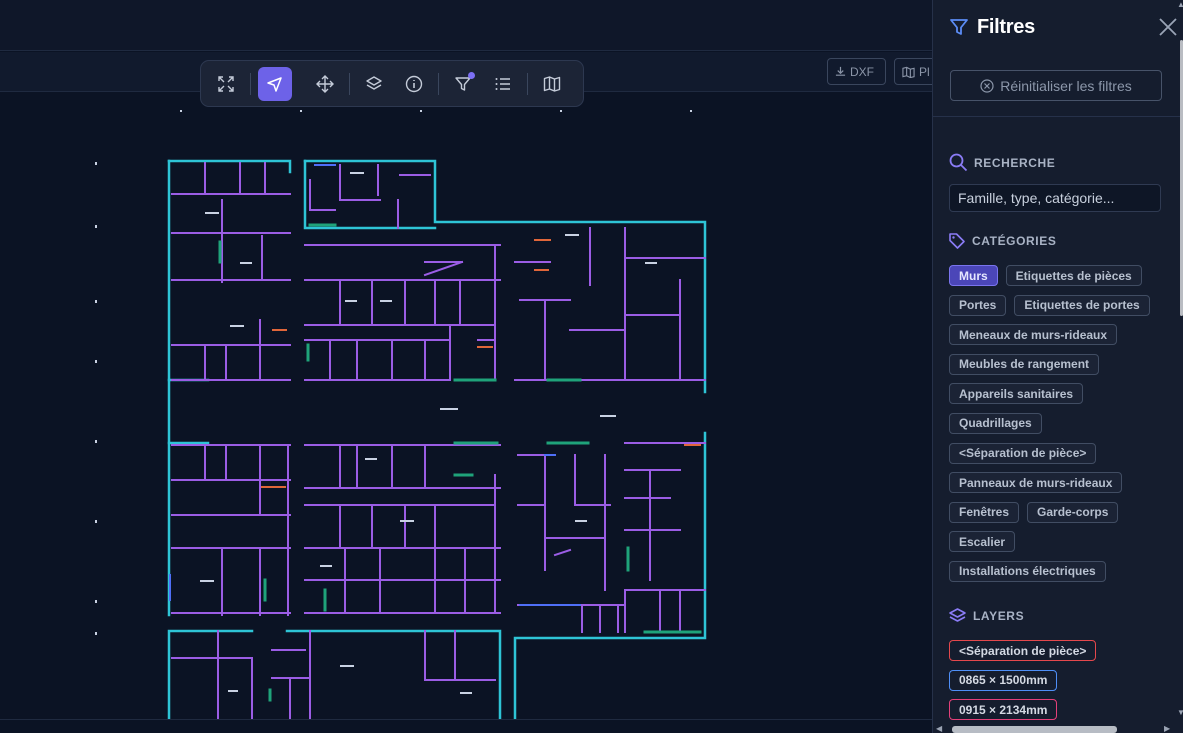 This screenshot has width=1183, height=733. I want to click on map-view-button, so click(552, 84).